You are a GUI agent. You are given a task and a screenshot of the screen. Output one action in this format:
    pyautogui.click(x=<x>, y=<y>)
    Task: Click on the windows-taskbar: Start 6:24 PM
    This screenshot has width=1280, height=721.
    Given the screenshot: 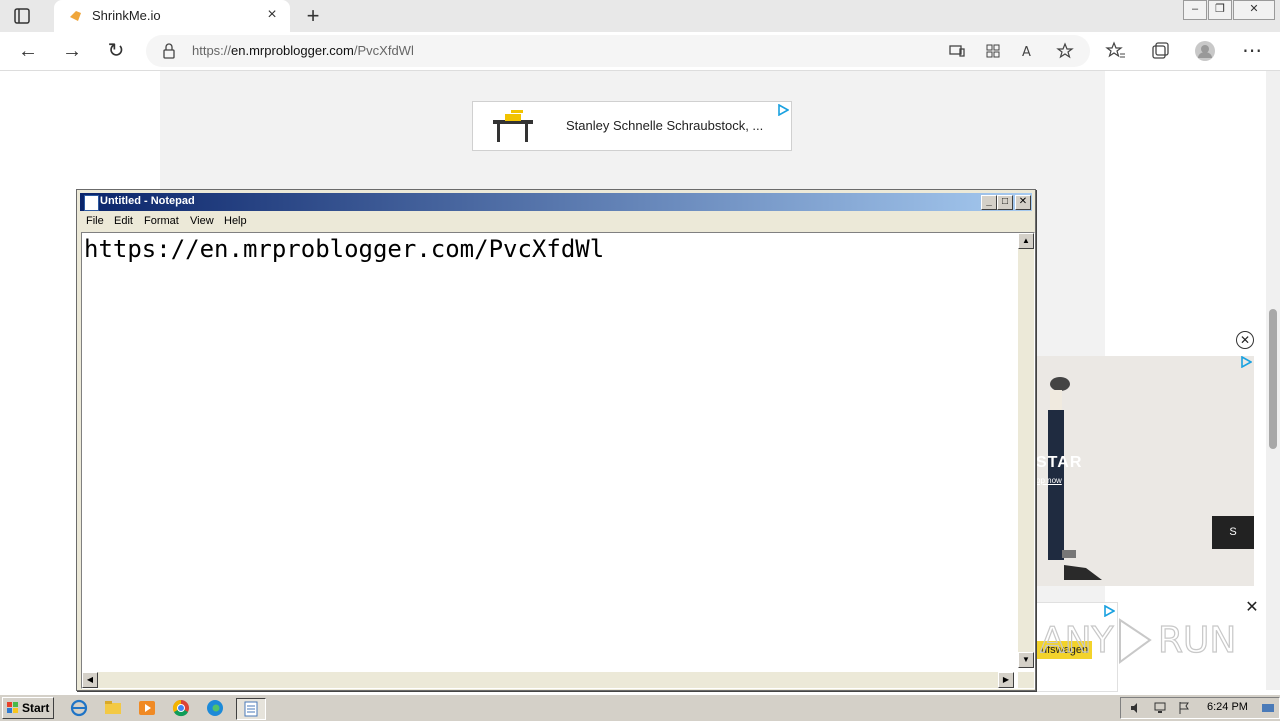 What is the action you would take?
    pyautogui.click(x=640, y=707)
    